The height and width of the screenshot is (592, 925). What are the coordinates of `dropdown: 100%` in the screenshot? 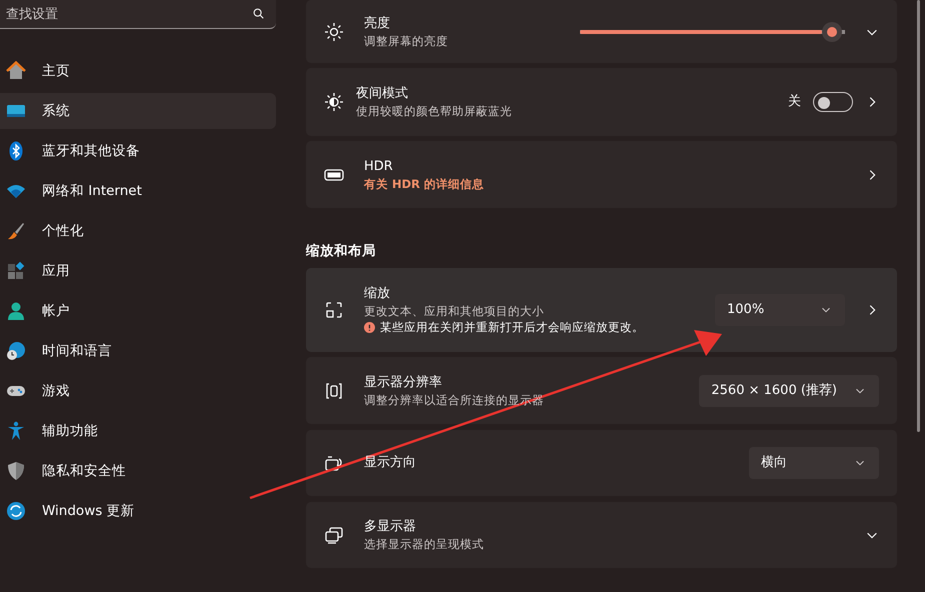 It's located at (780, 310).